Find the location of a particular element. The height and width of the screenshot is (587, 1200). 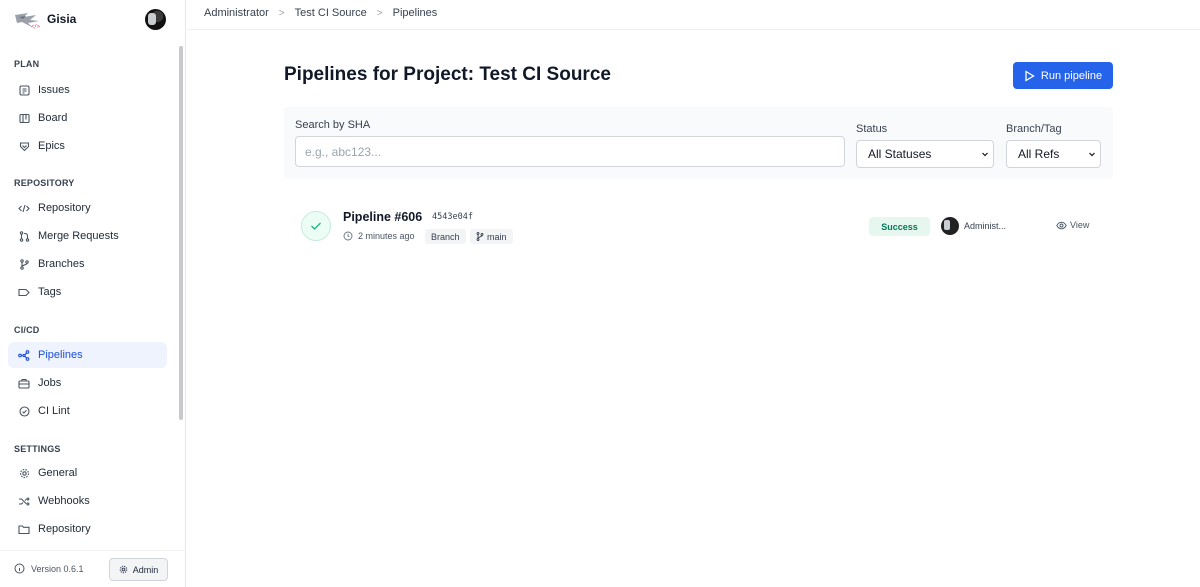

merge-request-icon is located at coordinates (24, 236).